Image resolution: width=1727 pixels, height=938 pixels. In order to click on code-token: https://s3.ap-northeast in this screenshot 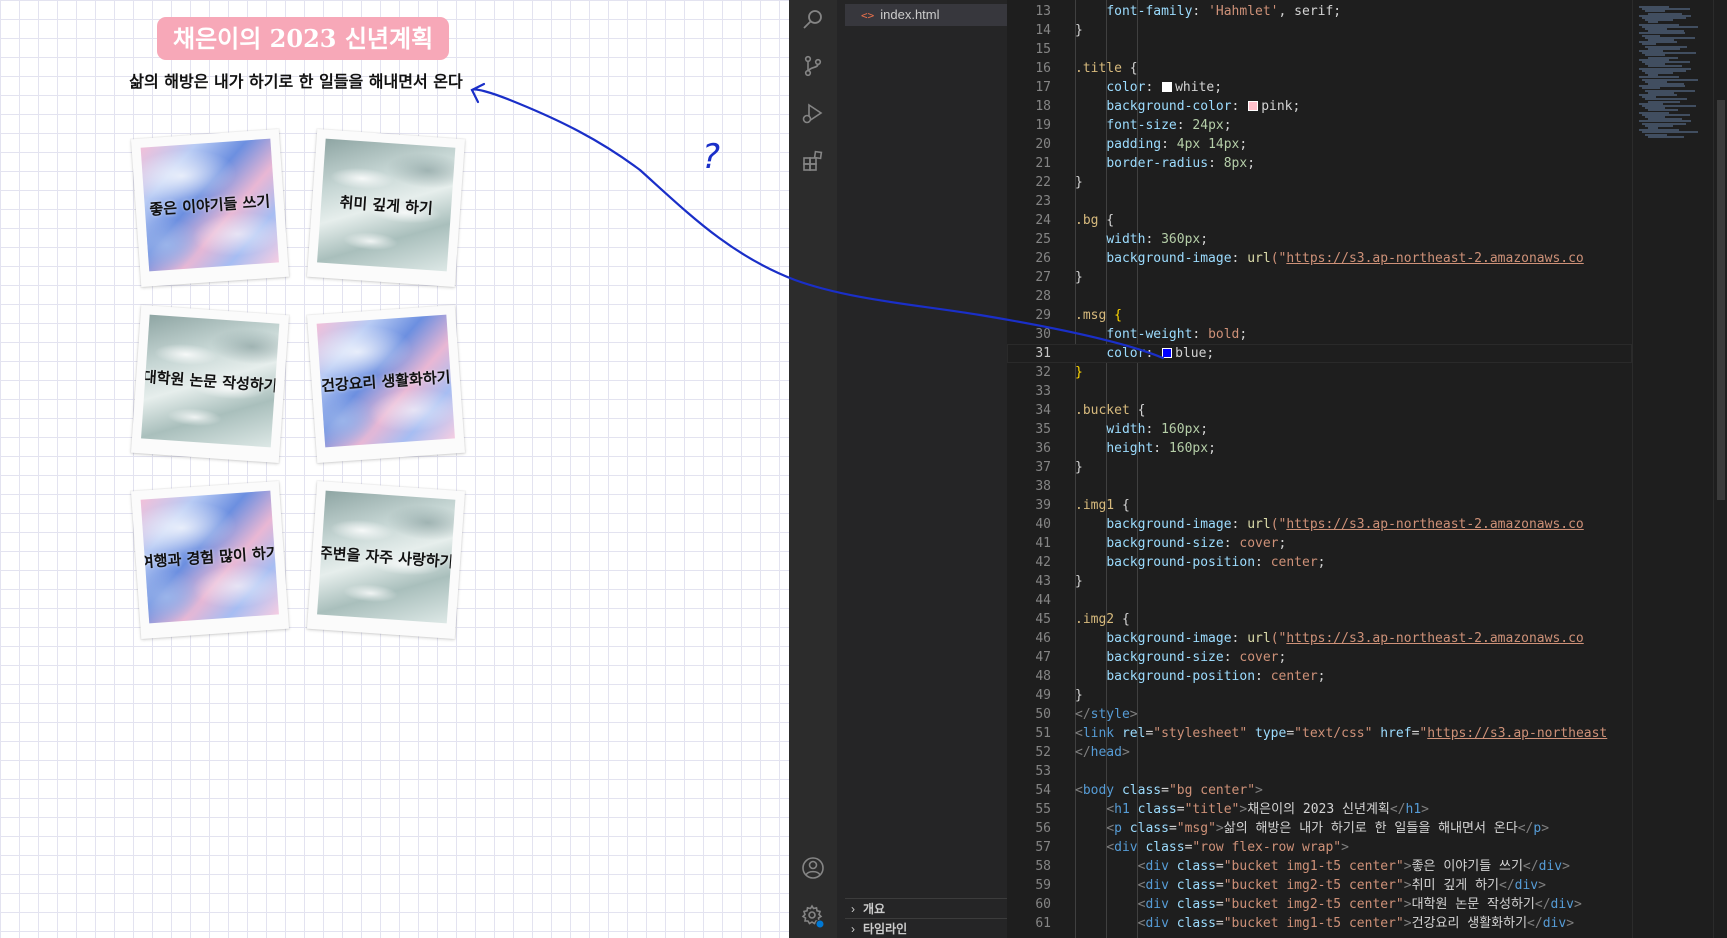, I will do `click(1517, 733)`.